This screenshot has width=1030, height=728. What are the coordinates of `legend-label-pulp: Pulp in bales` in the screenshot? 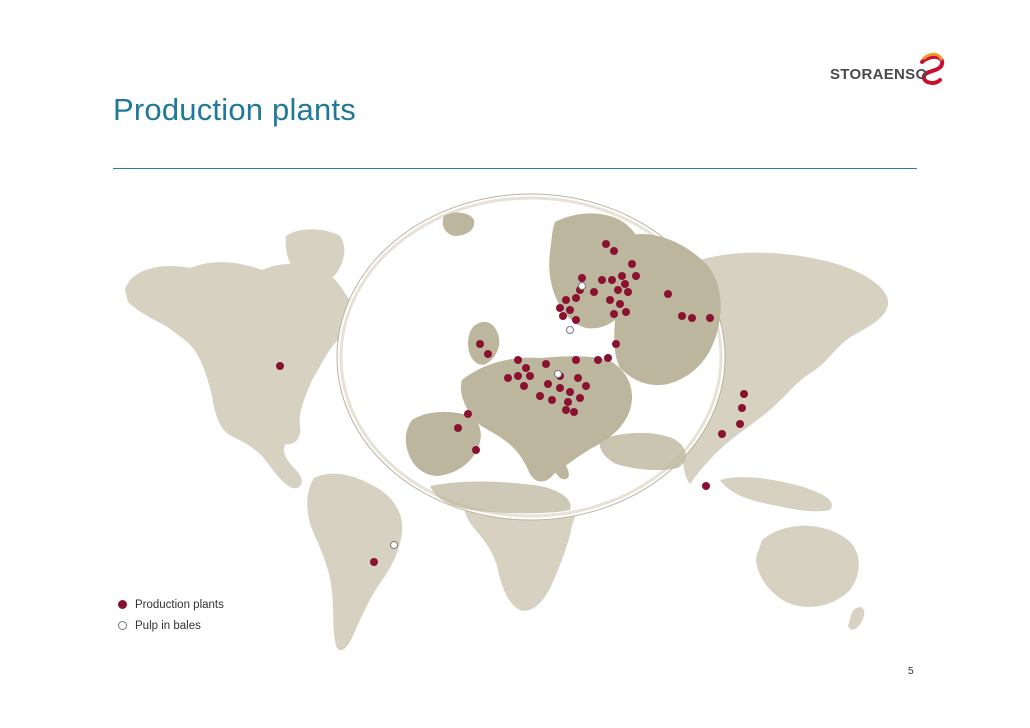 It's located at (168, 625).